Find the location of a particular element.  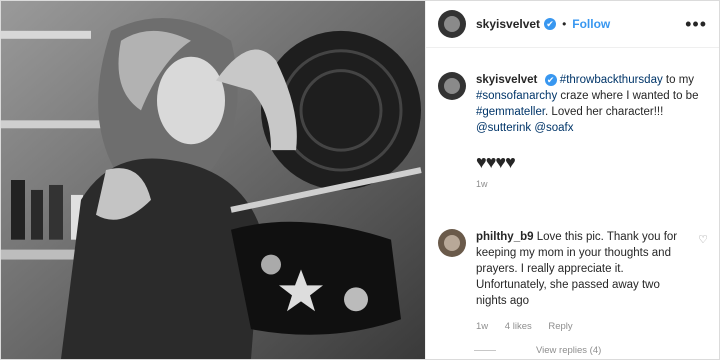

comment-avatar is located at coordinates (452, 243).